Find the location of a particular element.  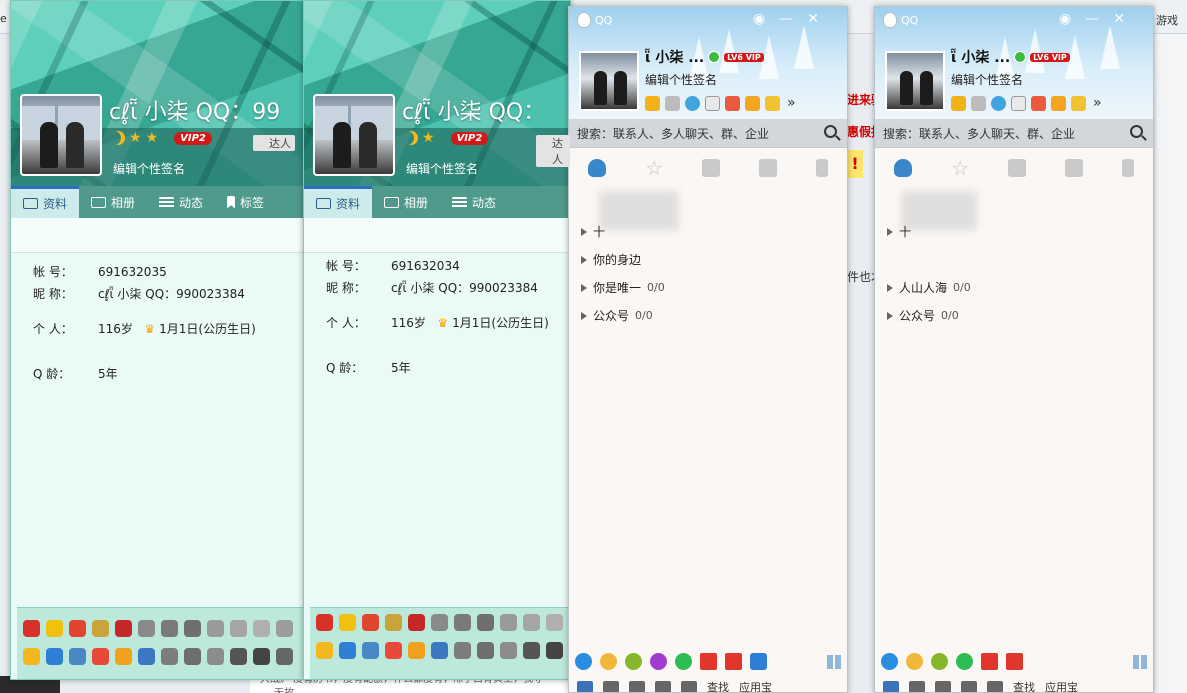

list-item: 你是唯一 0/0 is located at coordinates (623, 287).